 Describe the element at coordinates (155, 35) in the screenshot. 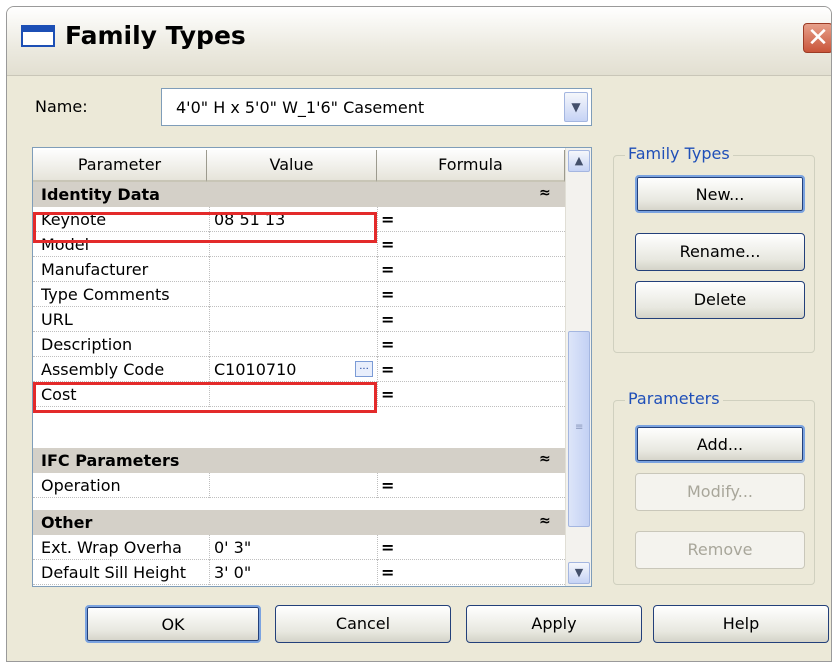

I see `dialog-title: Family Types` at that location.